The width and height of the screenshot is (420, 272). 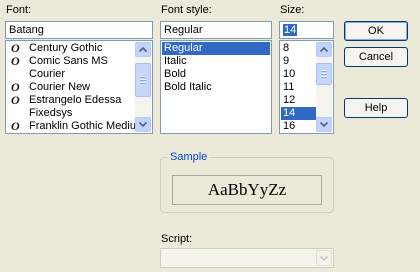 I want to click on font-list-item-label: Century Gothic, so click(x=66, y=48).